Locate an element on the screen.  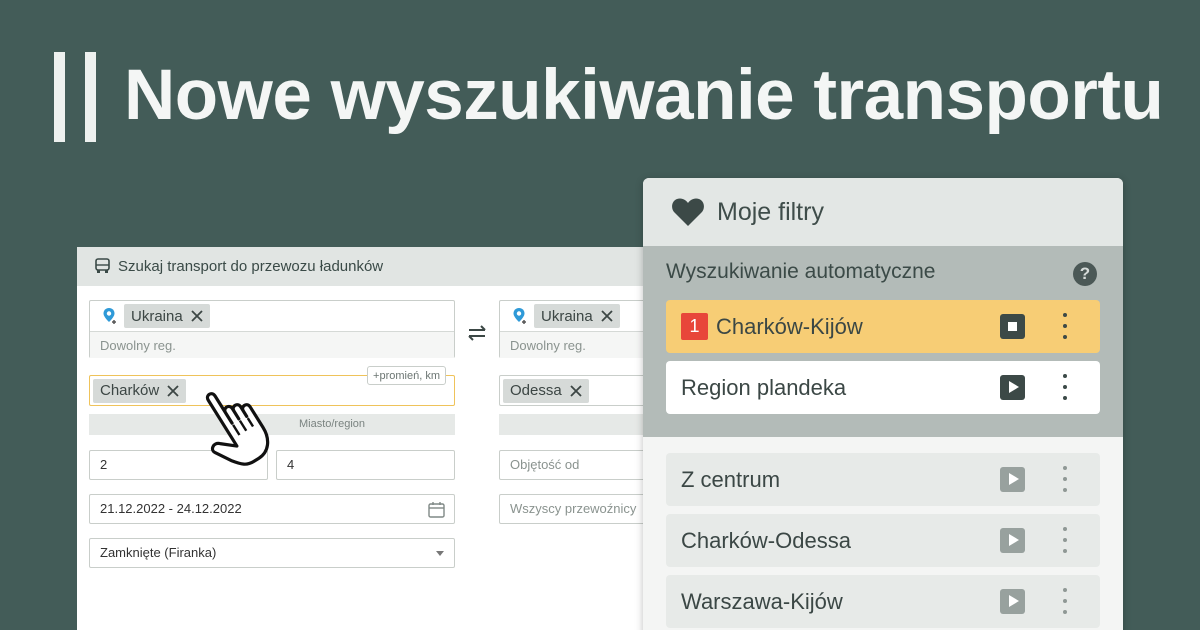
filter-row-region-plandeka: Region plandeka is located at coordinates (883, 387).